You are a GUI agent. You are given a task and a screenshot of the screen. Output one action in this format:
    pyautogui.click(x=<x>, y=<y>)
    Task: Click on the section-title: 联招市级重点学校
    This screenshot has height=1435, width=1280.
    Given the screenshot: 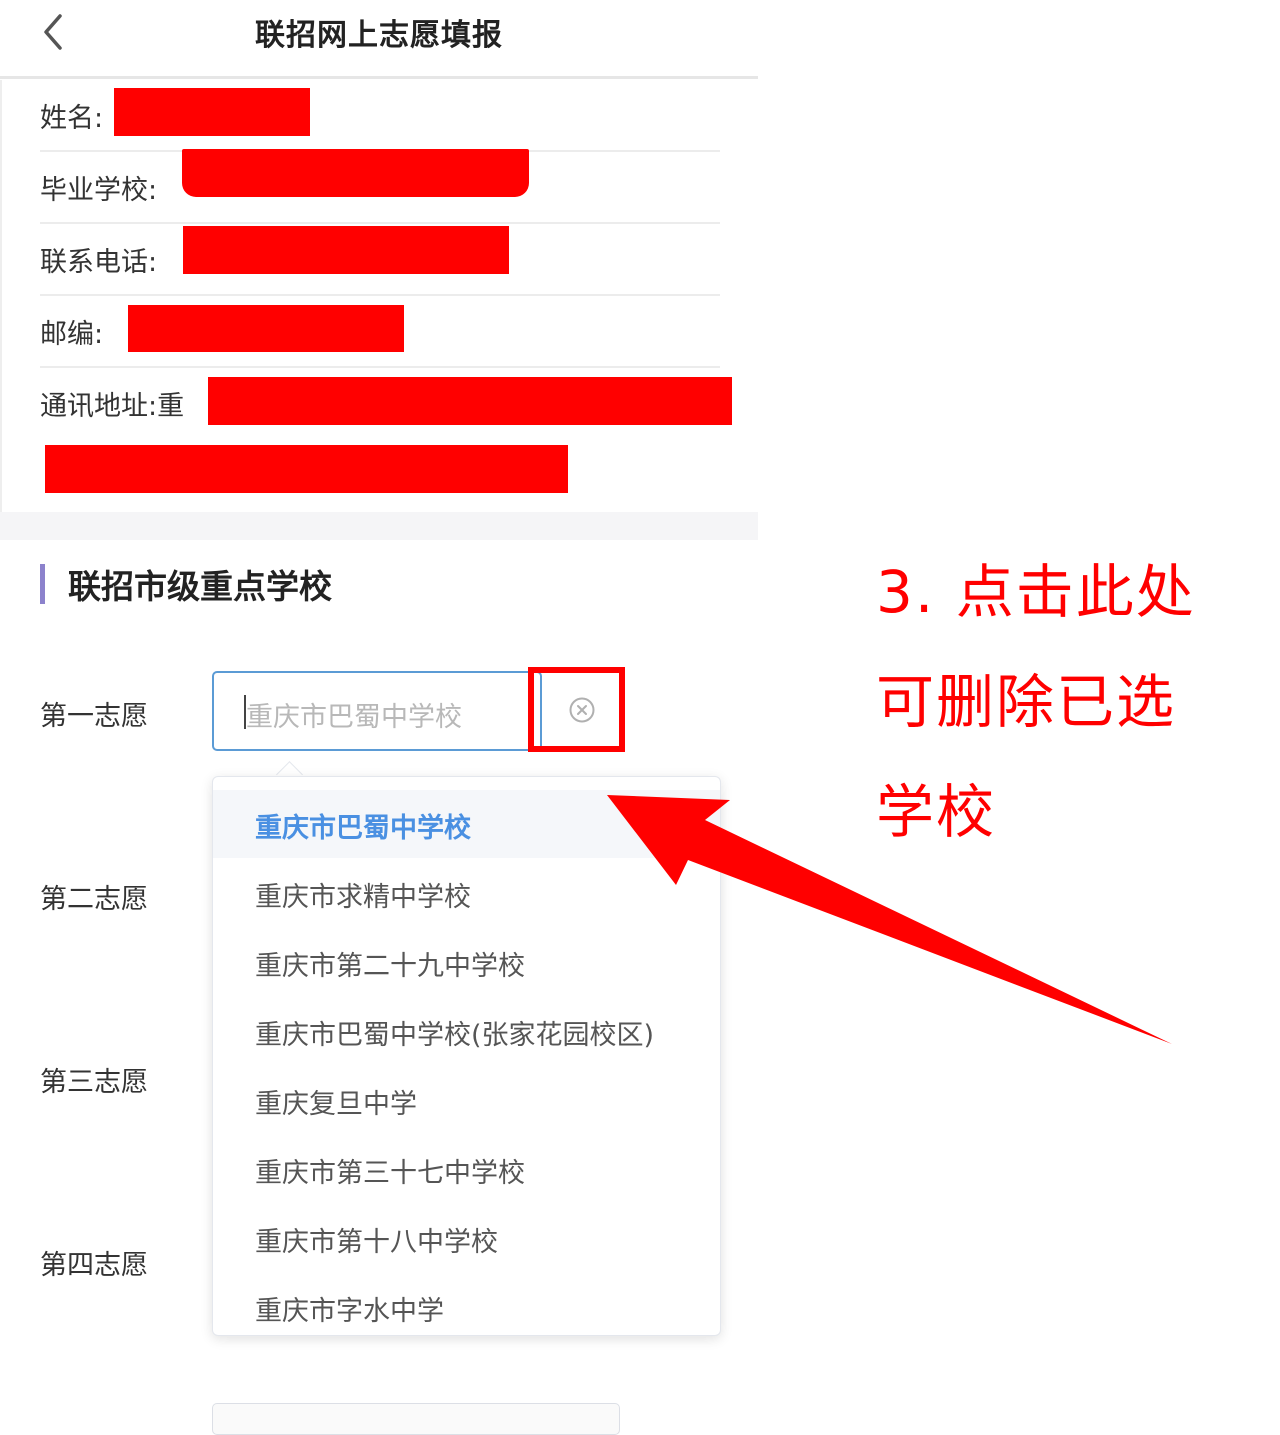 What is the action you would take?
    pyautogui.click(x=200, y=586)
    